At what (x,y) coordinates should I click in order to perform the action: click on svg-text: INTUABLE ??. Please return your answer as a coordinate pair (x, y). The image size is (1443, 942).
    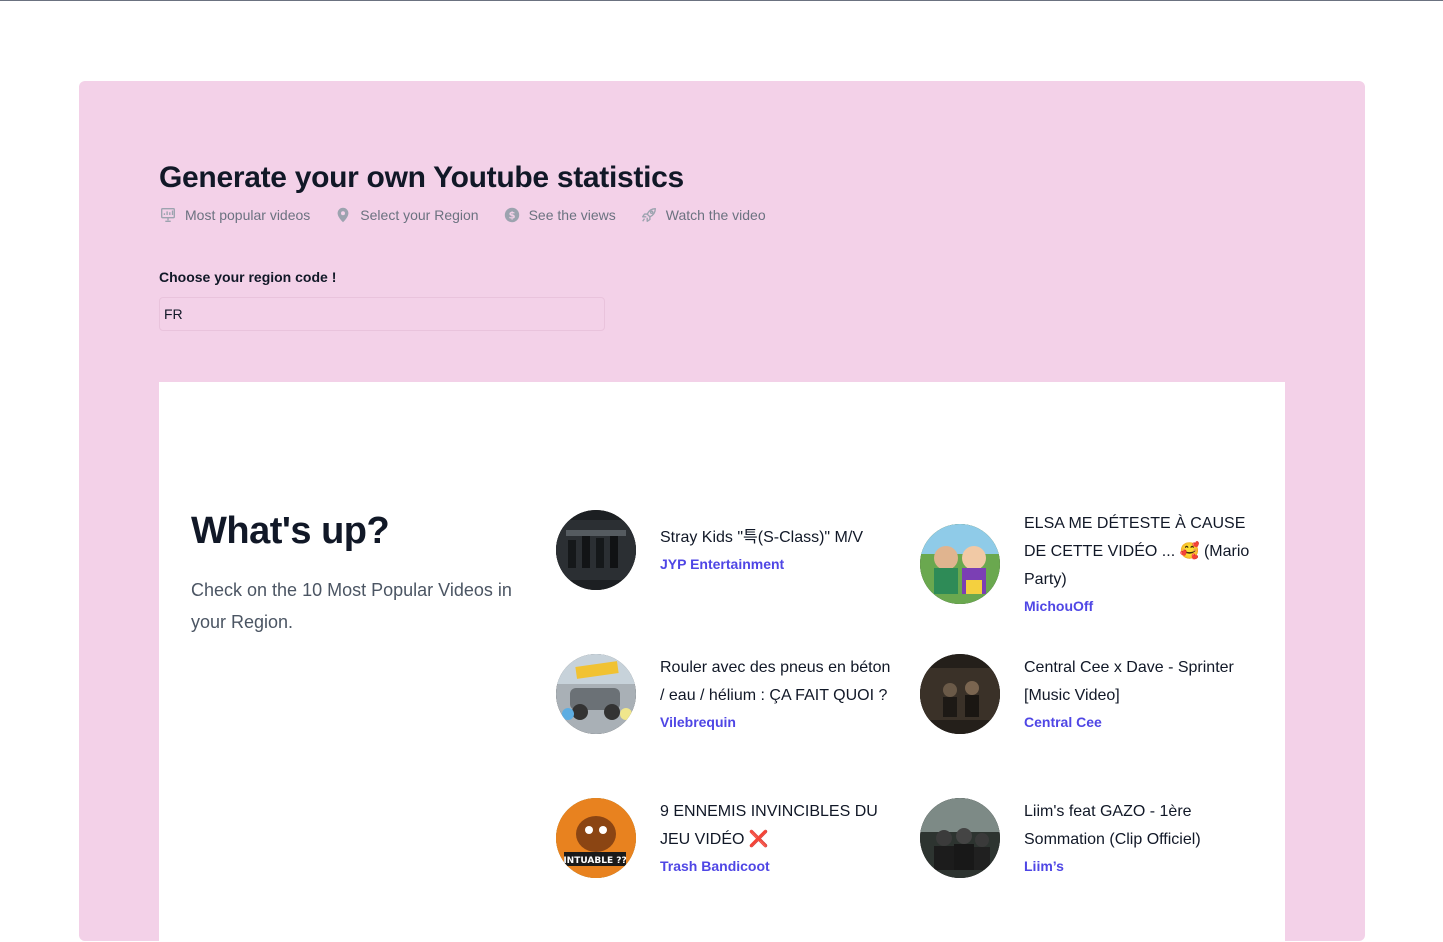
    Looking at the image, I should click on (594, 861).